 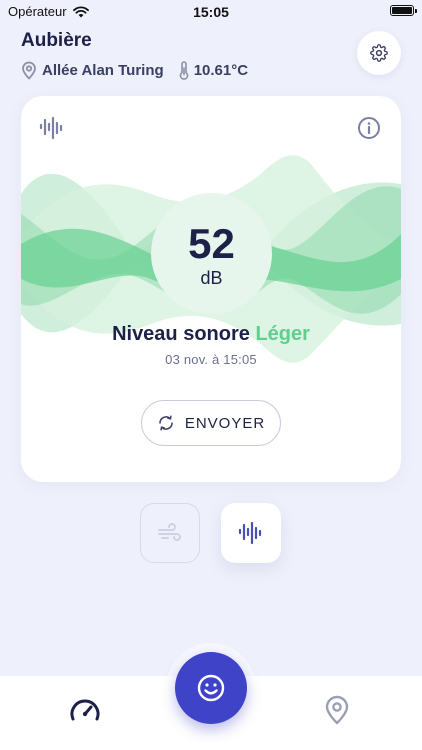 What do you see at coordinates (369, 128) in the screenshot?
I see `info-icon` at bounding box center [369, 128].